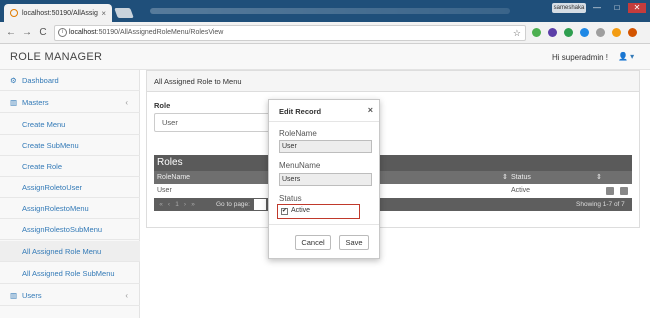  Describe the element at coordinates (318, 211) in the screenshot. I see `status-highlight-box: ✔ Active` at that location.